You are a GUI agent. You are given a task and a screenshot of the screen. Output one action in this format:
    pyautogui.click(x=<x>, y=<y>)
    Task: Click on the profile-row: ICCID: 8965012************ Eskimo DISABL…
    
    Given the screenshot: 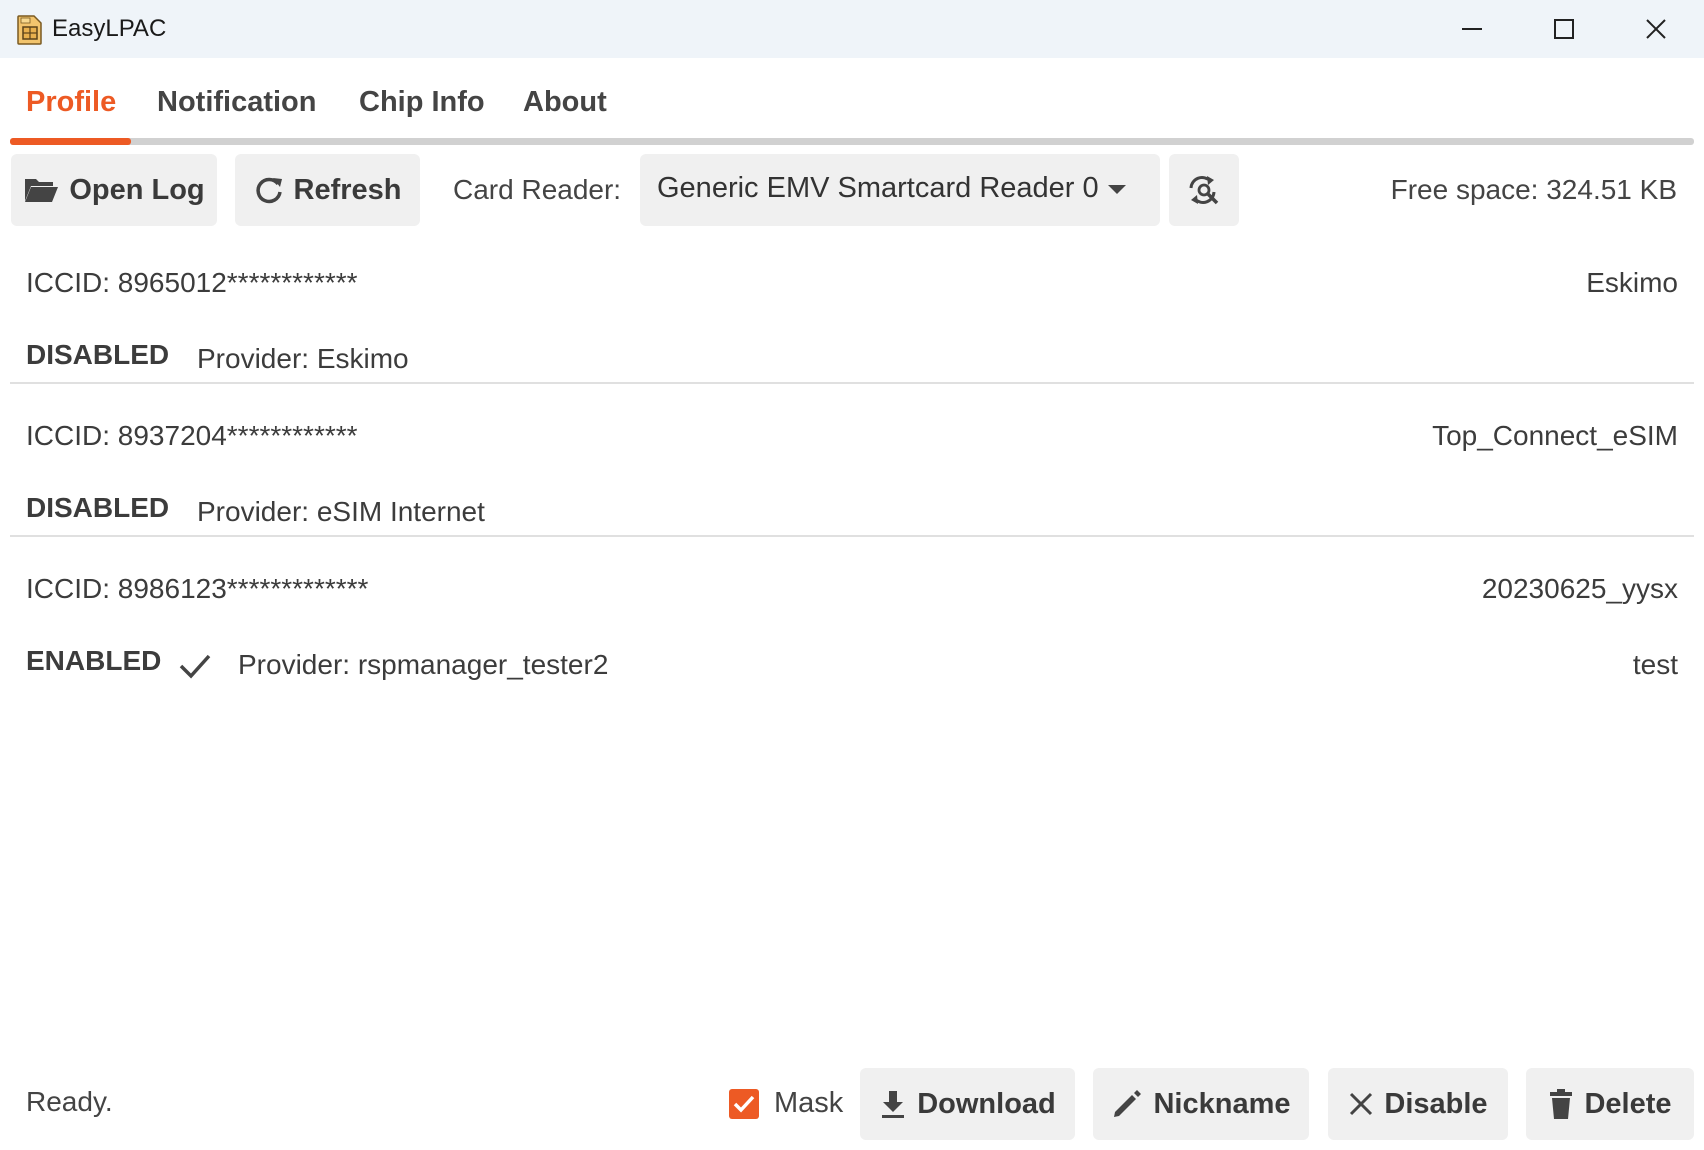 What is the action you would take?
    pyautogui.click(x=852, y=323)
    